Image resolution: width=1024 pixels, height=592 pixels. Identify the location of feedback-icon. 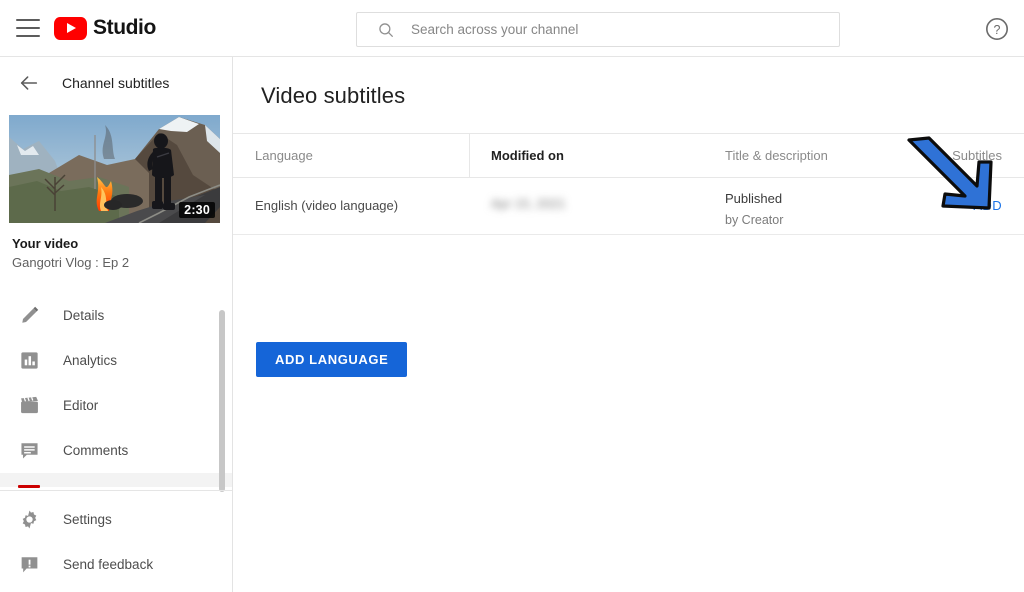
(29, 565).